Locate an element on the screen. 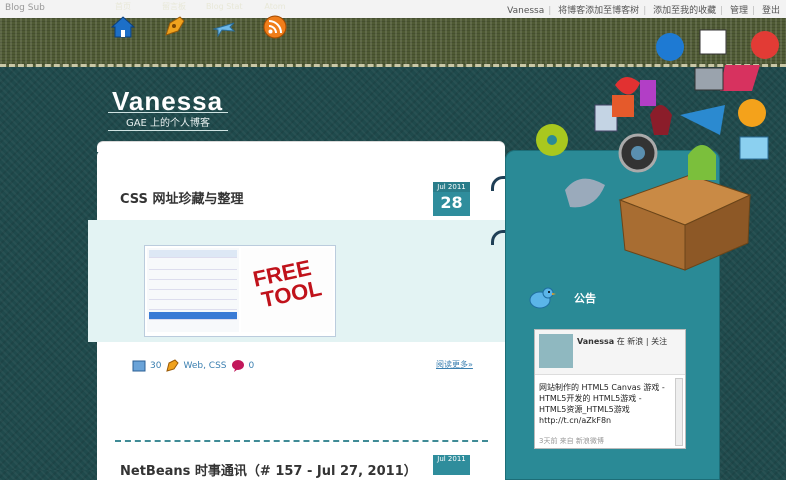  nav-label: 留言板 is located at coordinates (174, 6).